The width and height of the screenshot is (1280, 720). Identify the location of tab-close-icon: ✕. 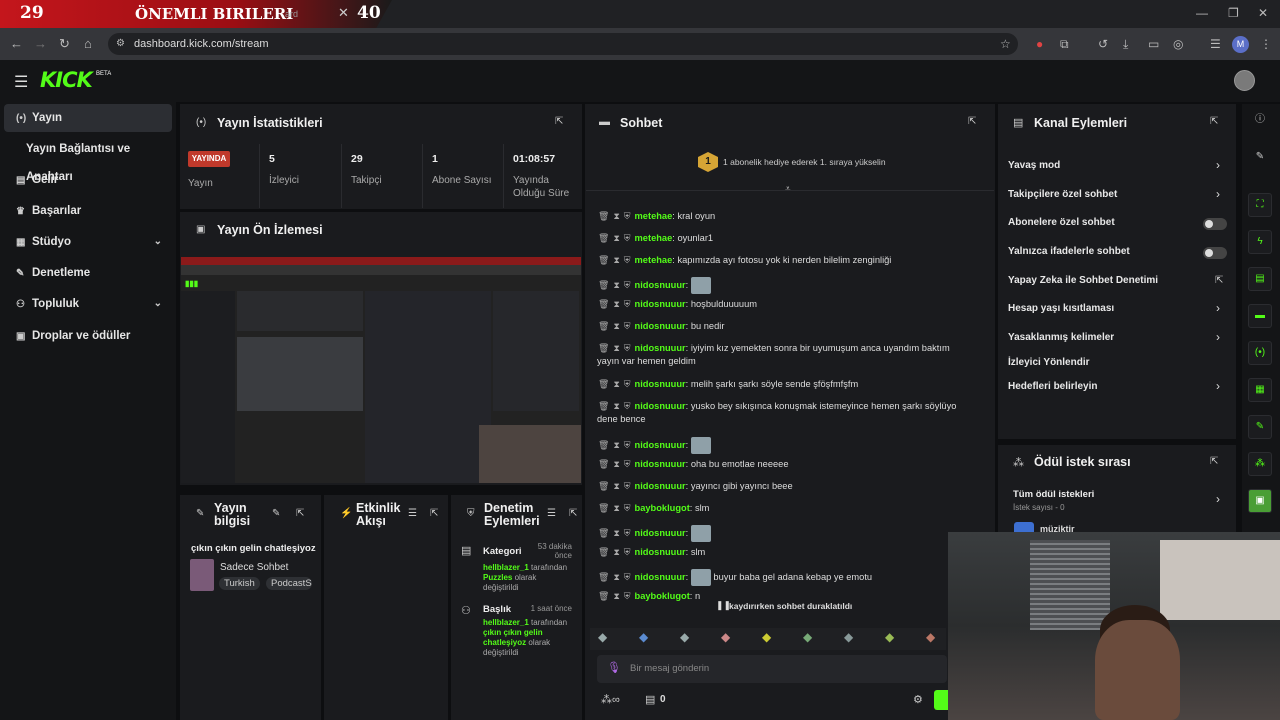
(343, 13).